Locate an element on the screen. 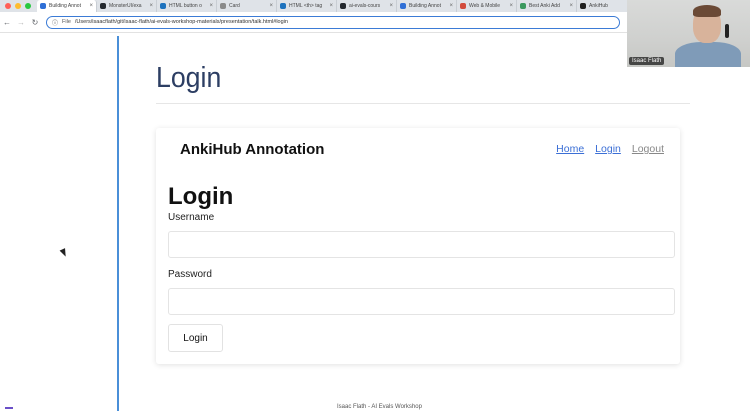 The width and height of the screenshot is (750, 411). slide-margin-line is located at coordinates (118, 223).